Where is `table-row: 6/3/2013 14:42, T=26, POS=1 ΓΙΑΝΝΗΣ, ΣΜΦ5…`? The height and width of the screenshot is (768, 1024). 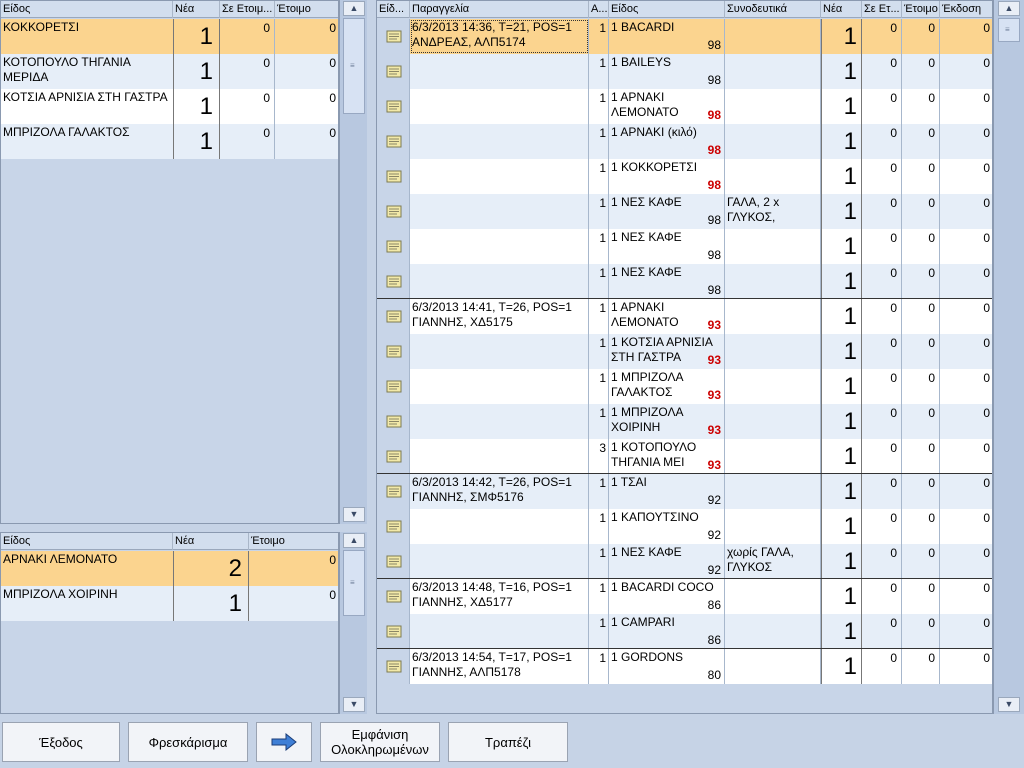
table-row: 6/3/2013 14:42, T=26, POS=1 ΓΙΑΝΝΗΣ, ΣΜΦ5… is located at coordinates (684, 491).